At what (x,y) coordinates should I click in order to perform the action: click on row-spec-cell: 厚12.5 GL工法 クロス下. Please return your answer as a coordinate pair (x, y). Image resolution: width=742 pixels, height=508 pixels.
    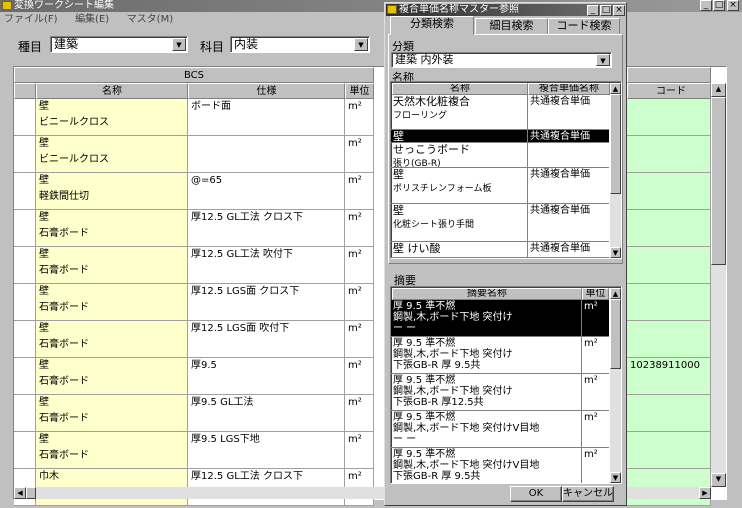
    Looking at the image, I should click on (266, 228).